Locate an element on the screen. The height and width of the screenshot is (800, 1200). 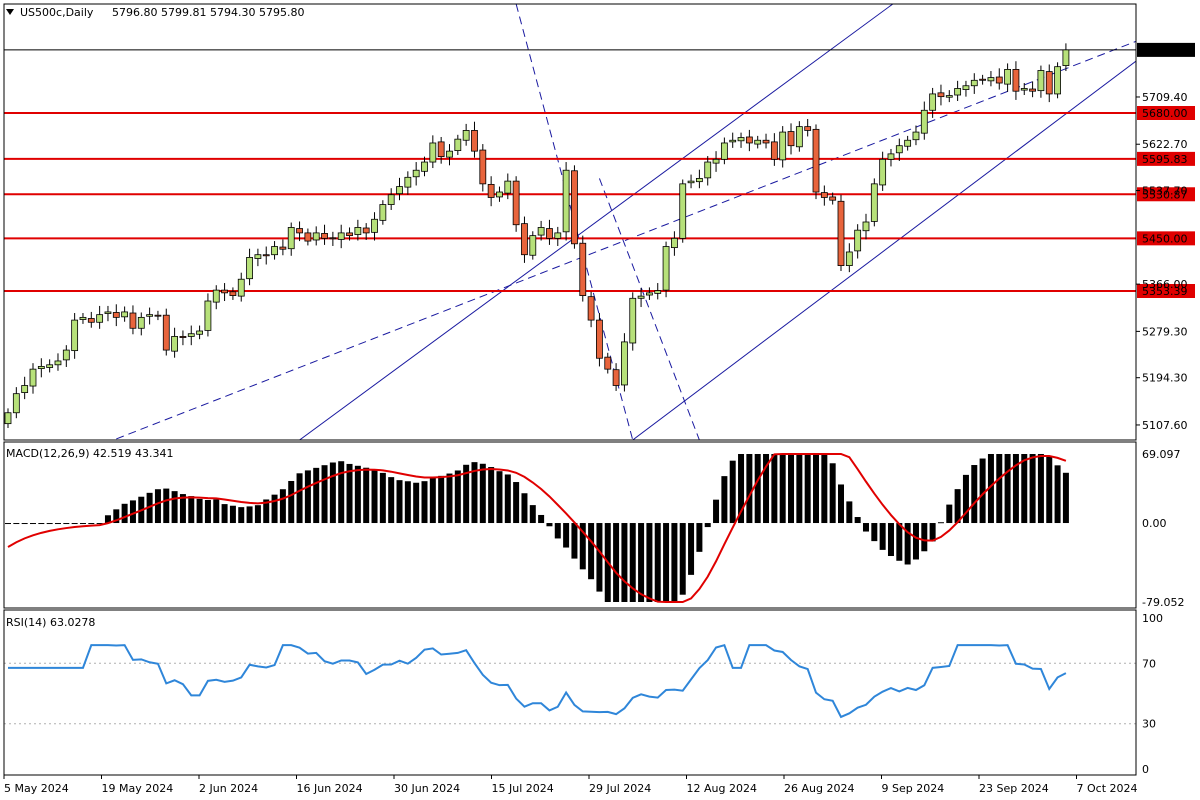
macd-tick-label: 0.00 is located at coordinates (1154, 523).